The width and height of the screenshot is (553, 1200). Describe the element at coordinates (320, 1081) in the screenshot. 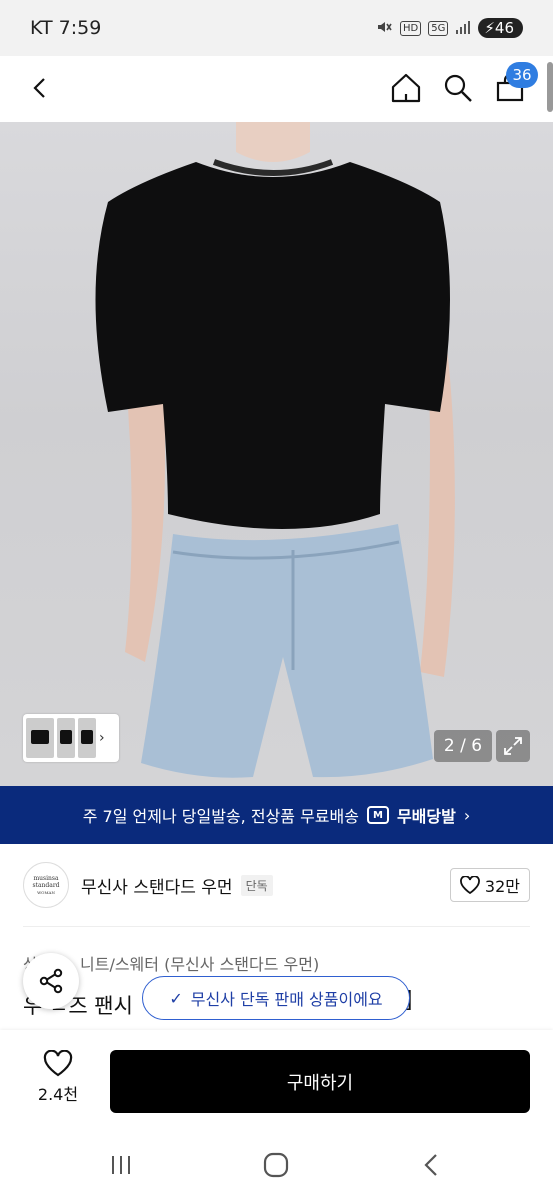

I see `buy-button: 구매하기` at that location.